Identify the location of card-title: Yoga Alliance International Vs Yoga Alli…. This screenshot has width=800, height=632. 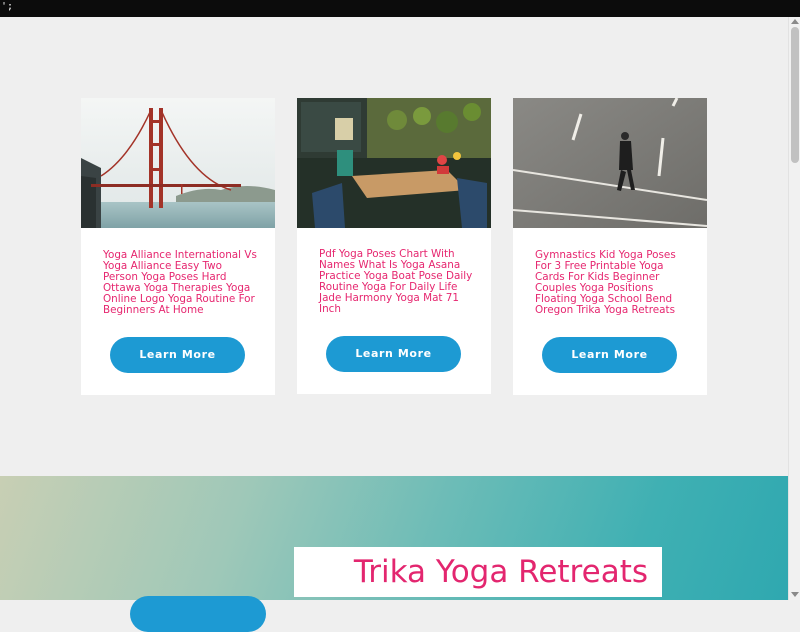
(180, 283).